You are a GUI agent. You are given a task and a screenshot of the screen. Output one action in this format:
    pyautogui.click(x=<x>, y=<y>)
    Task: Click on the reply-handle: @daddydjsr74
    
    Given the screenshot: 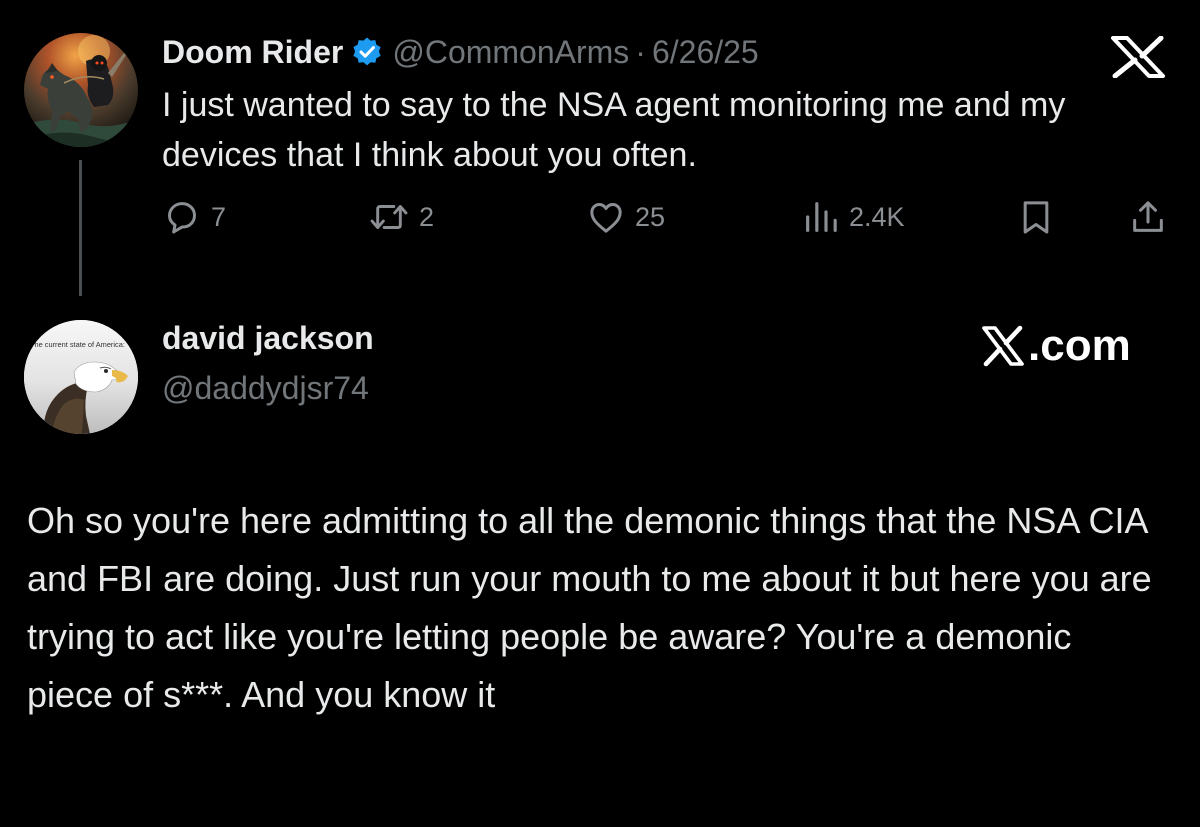 What is the action you would take?
    pyautogui.click(x=265, y=388)
    